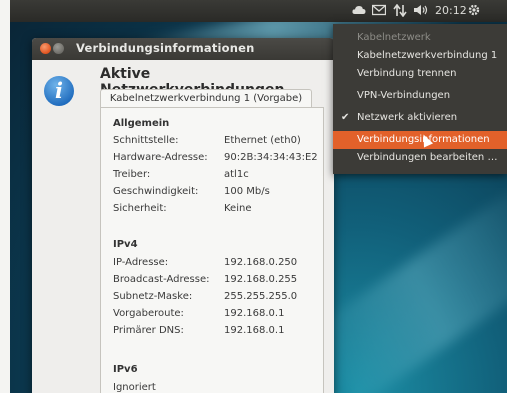 The height and width of the screenshot is (393, 507). What do you see at coordinates (218, 160) in the screenshot?
I see `info-row: Hardware-Adresse: 90:2B:34:34:43:E2` at bounding box center [218, 160].